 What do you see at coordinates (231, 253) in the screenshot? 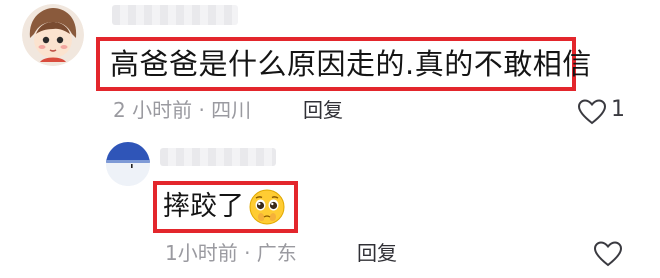
I see `comment-meta: 1小时前 · 广东` at bounding box center [231, 253].